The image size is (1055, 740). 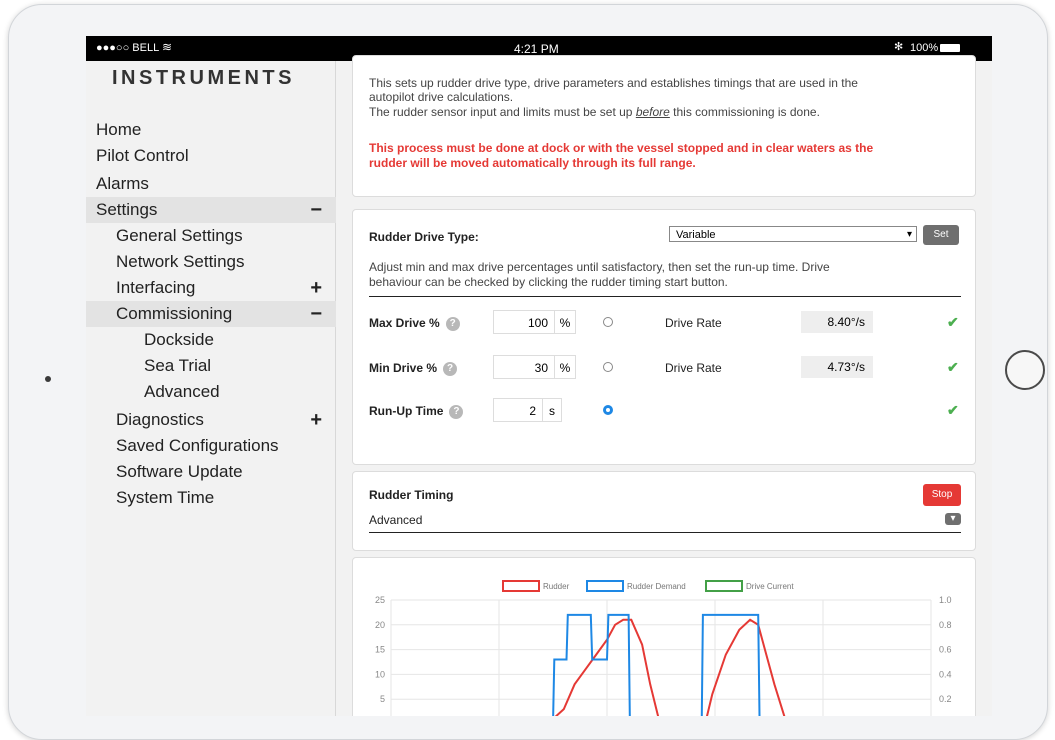 What do you see at coordinates (160, 419) in the screenshot?
I see `sidebar-item-label: Diagnostics` at bounding box center [160, 419].